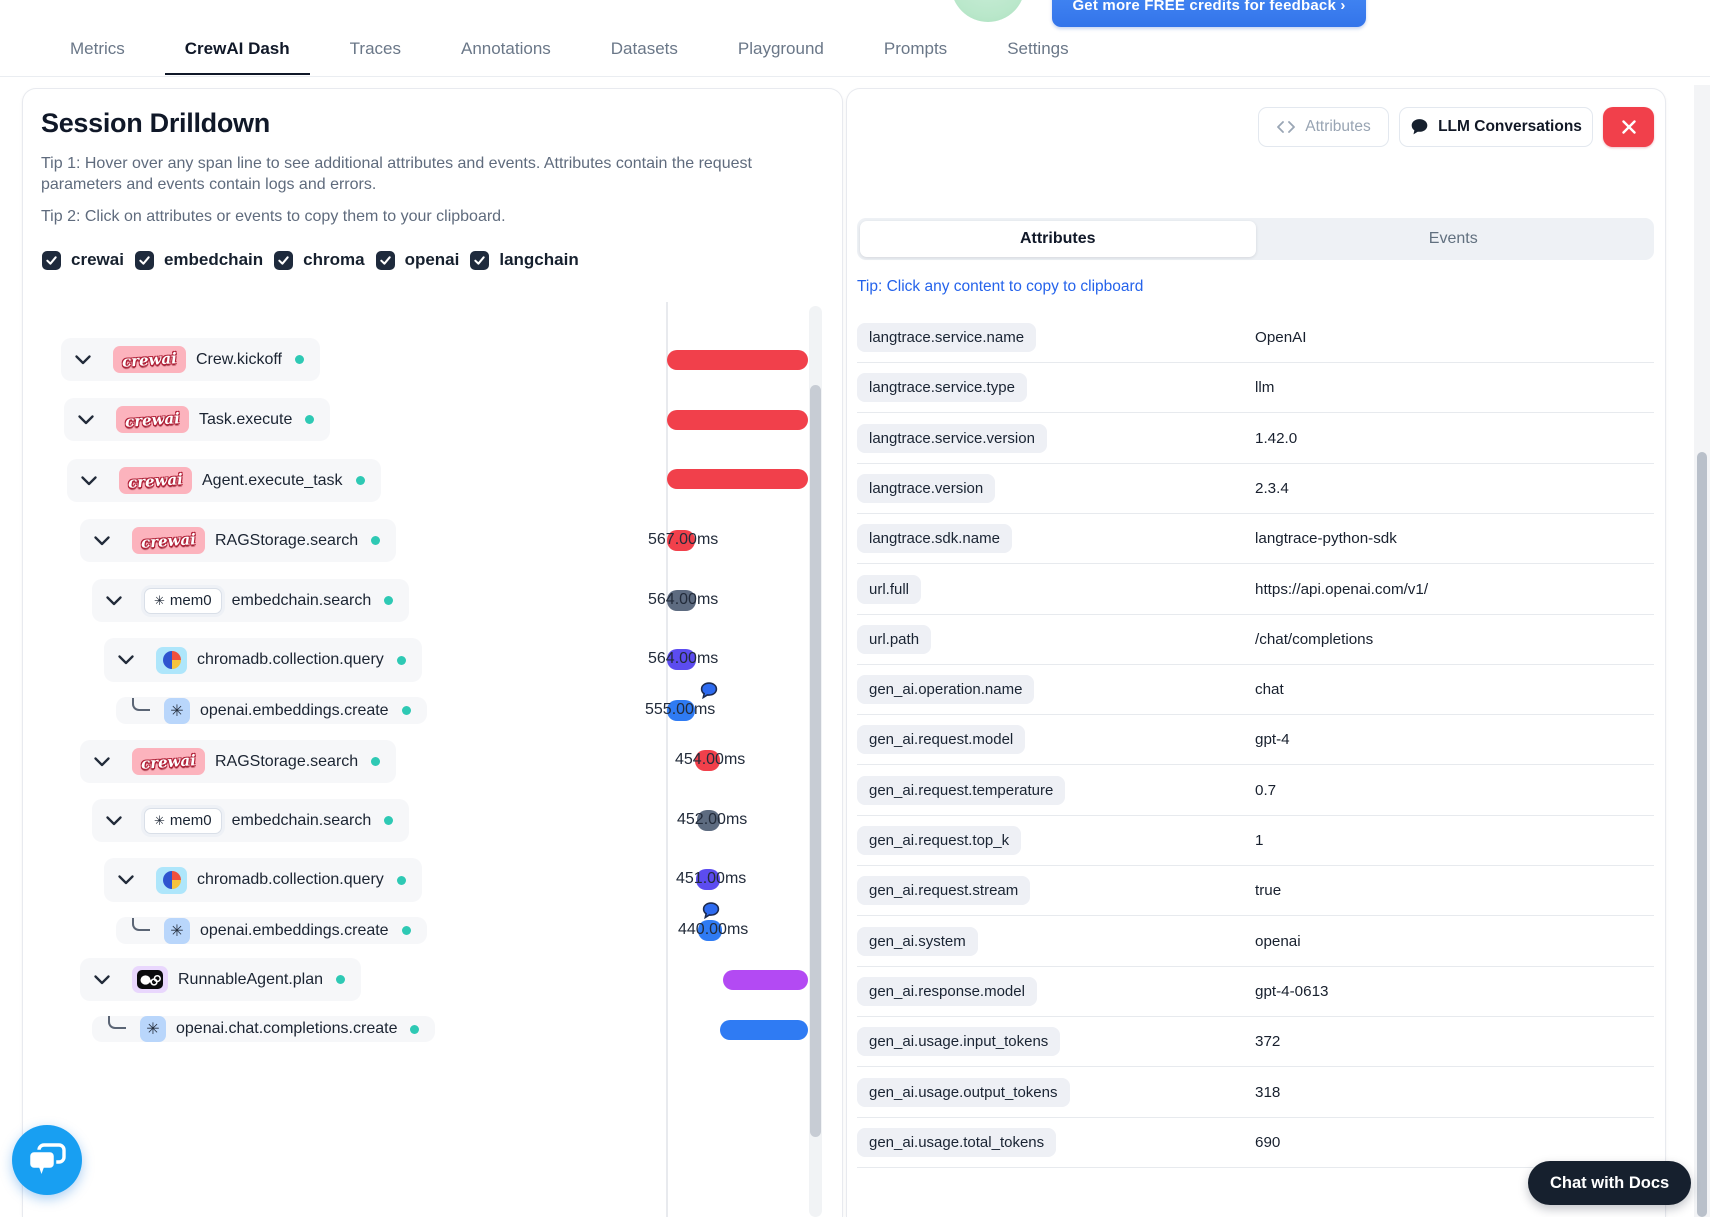  Describe the element at coordinates (942, 387) in the screenshot. I see `attribute-key: langtrace.service.type` at that location.